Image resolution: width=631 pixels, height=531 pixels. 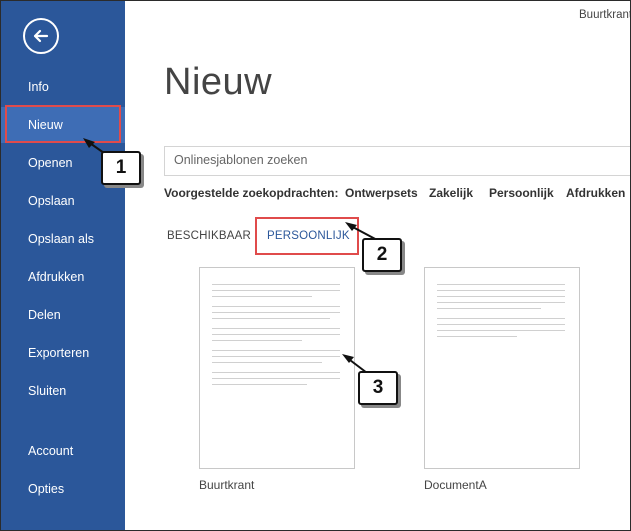 I want to click on search-placeholder: Onlinesjablonen zoeken, so click(x=241, y=160).